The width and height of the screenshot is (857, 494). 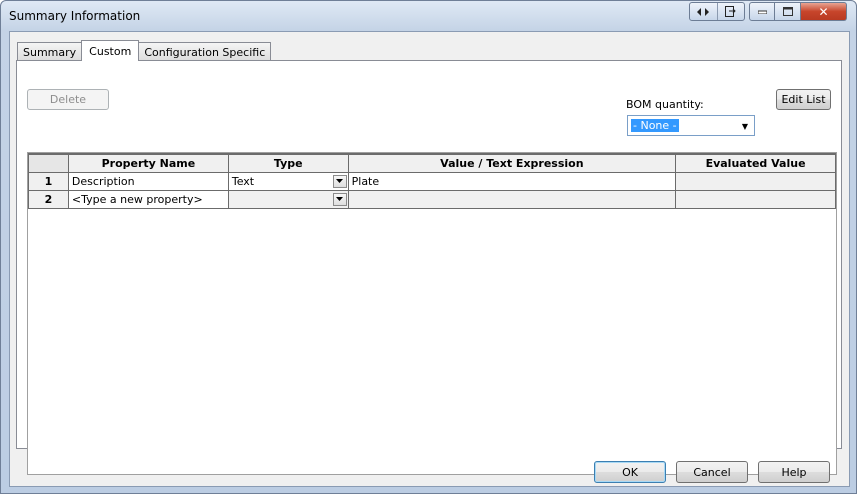 What do you see at coordinates (755, 163) in the screenshot?
I see `column-header-evaluated-value: Evaluated Value` at bounding box center [755, 163].